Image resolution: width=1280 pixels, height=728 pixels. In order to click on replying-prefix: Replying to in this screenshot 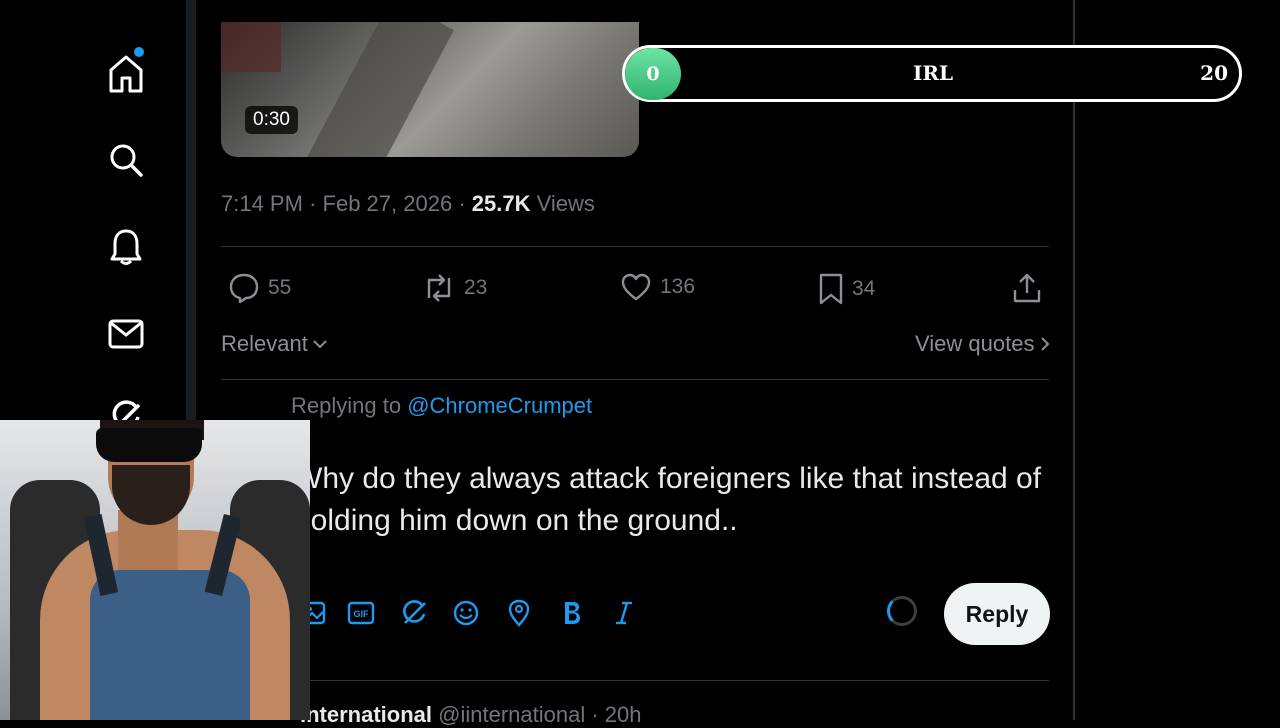, I will do `click(346, 405)`.